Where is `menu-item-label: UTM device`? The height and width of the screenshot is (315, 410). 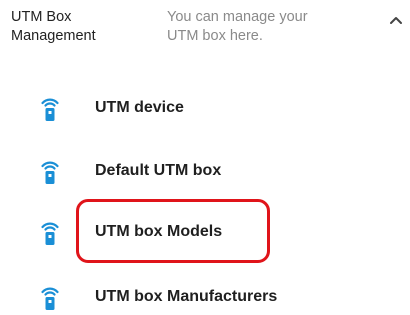
menu-item-label: UTM device is located at coordinates (139, 107).